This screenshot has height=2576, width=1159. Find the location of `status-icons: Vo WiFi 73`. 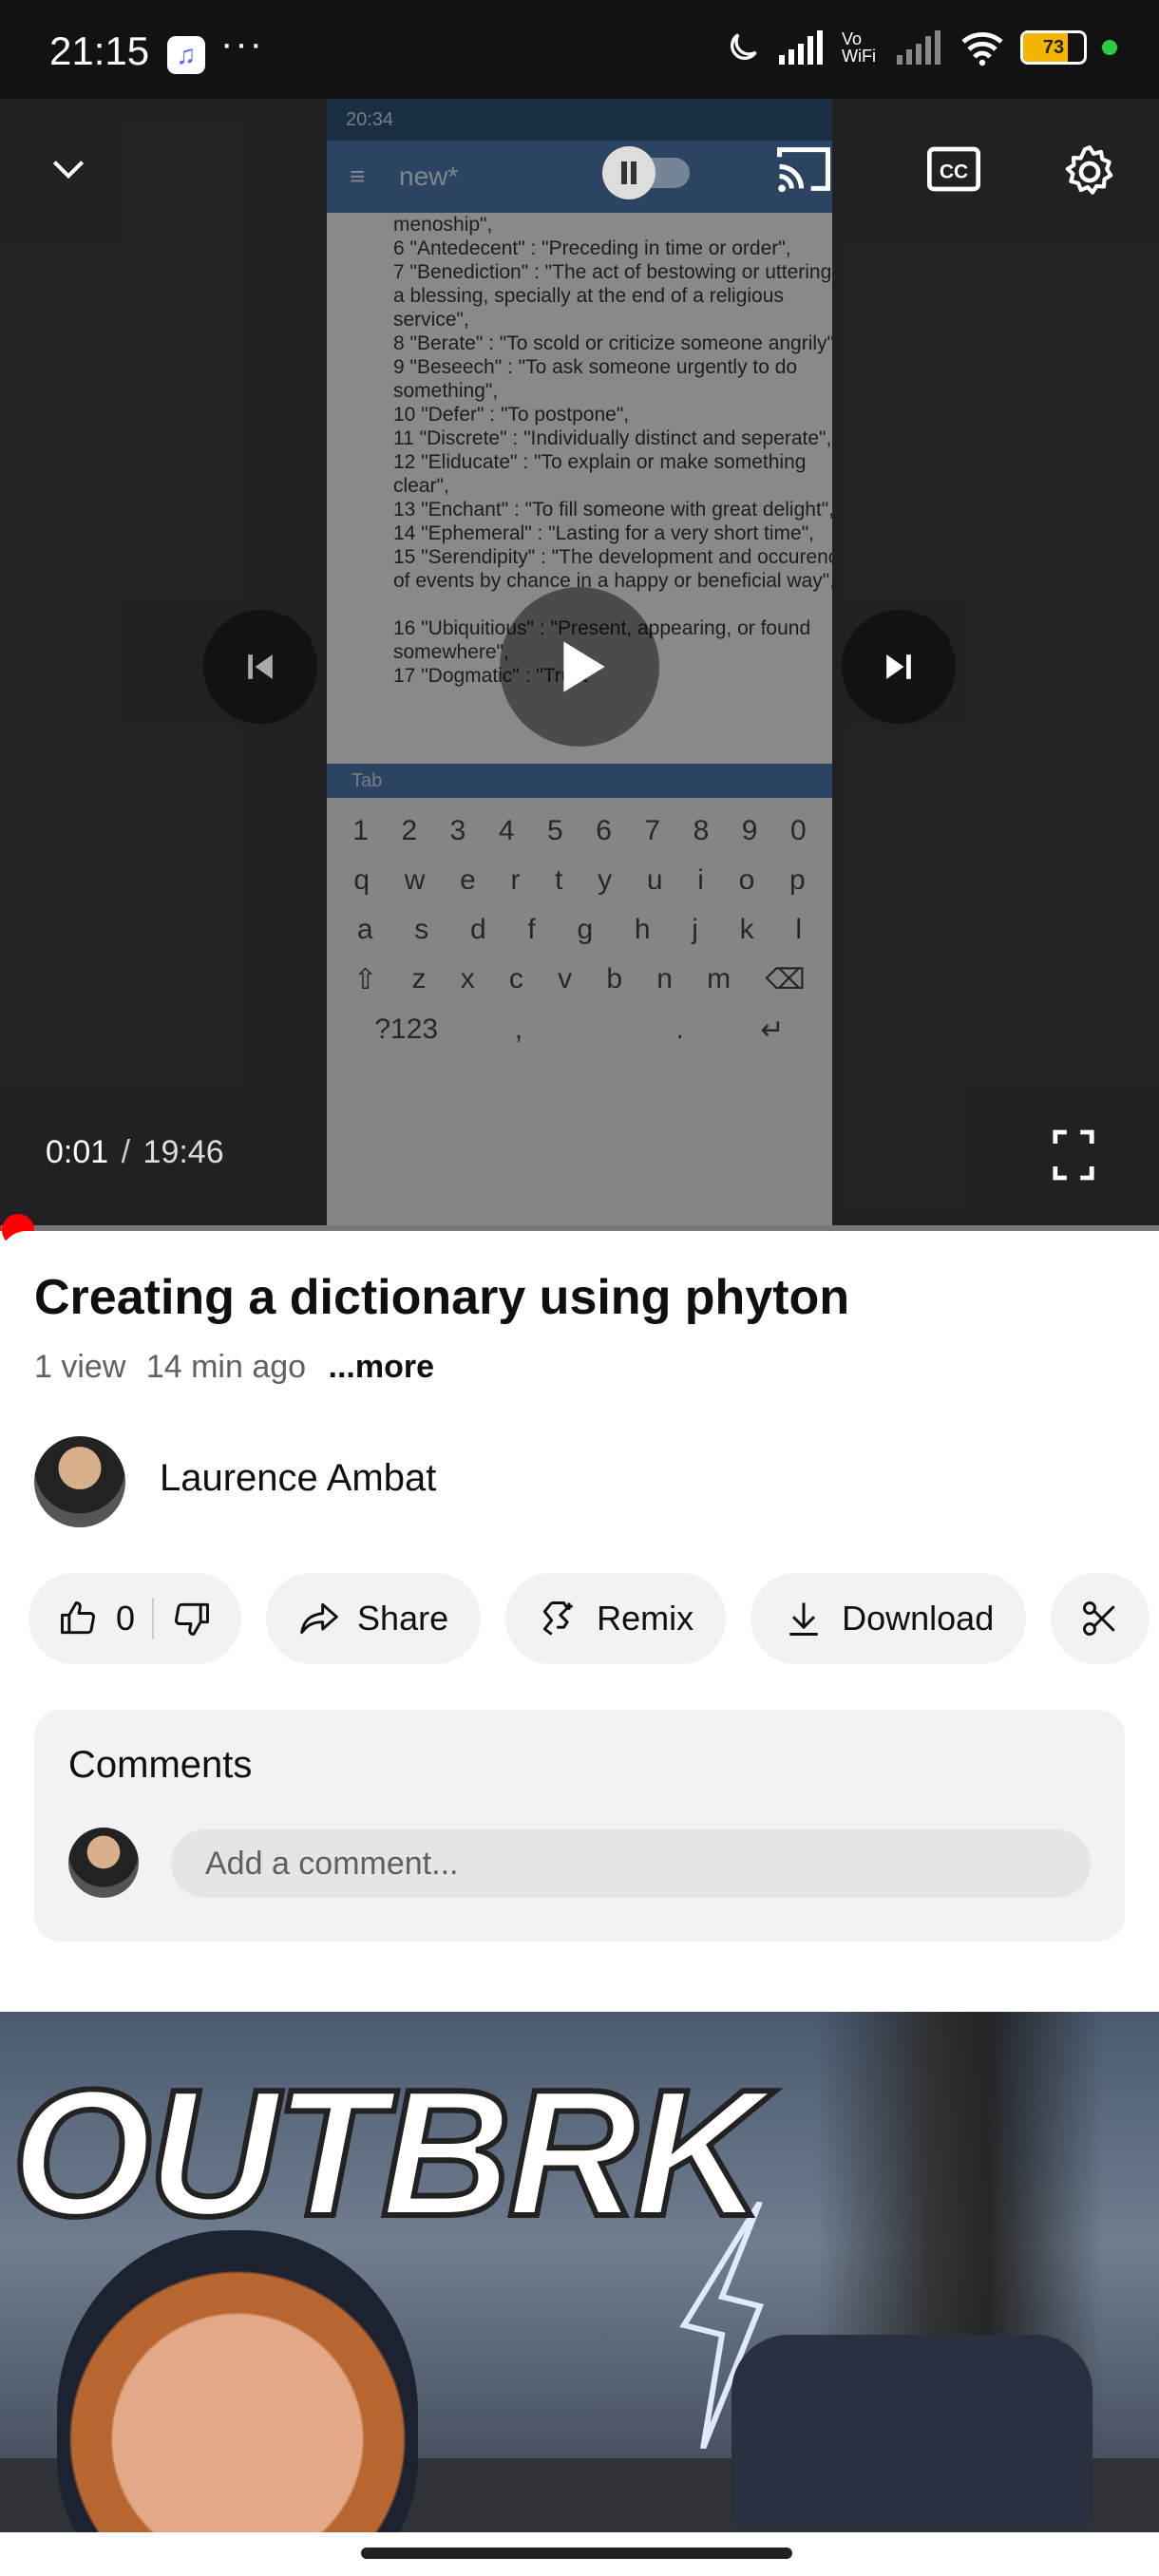

status-icons: Vo WiFi 73 is located at coordinates (920, 47).